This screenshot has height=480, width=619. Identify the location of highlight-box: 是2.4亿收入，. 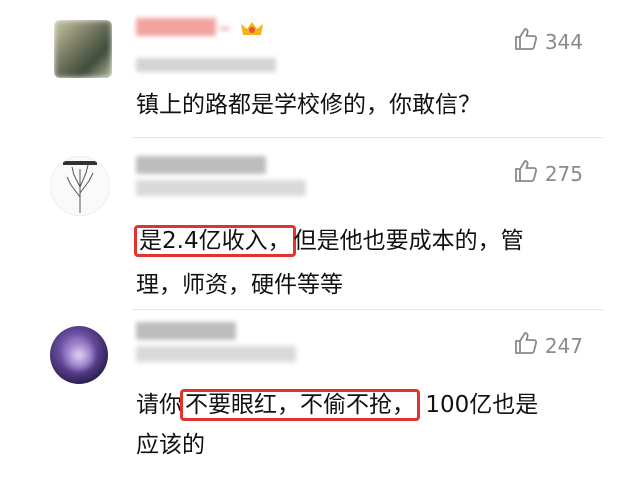
(215, 241).